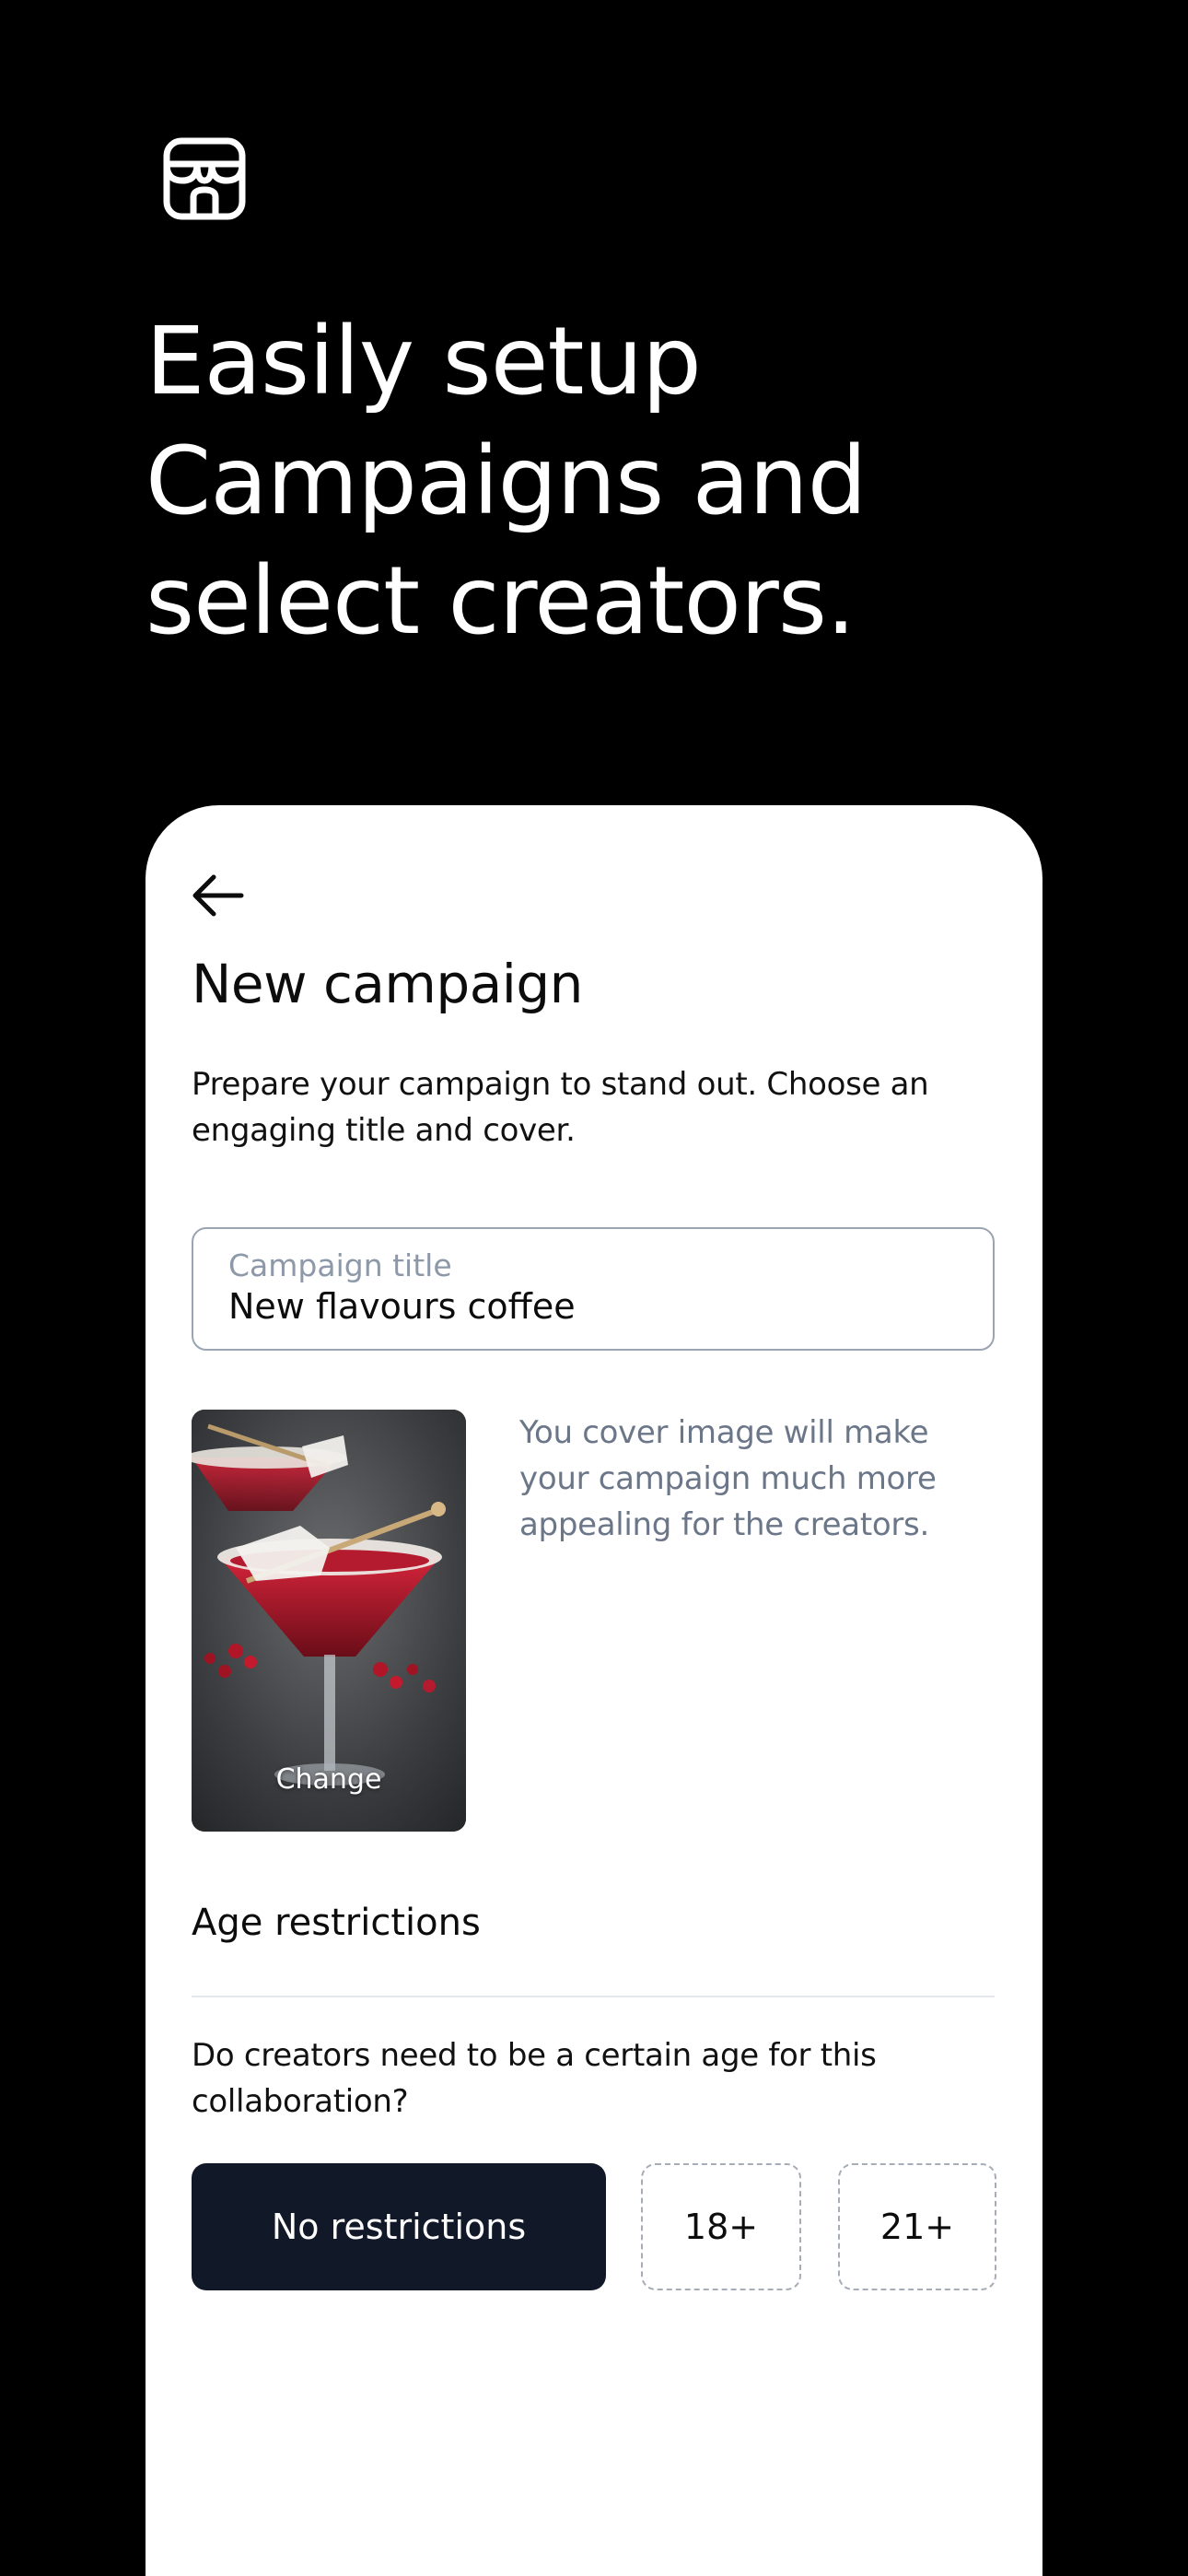 The image size is (1188, 2576). Describe the element at coordinates (204, 179) in the screenshot. I see `store-icon` at that location.